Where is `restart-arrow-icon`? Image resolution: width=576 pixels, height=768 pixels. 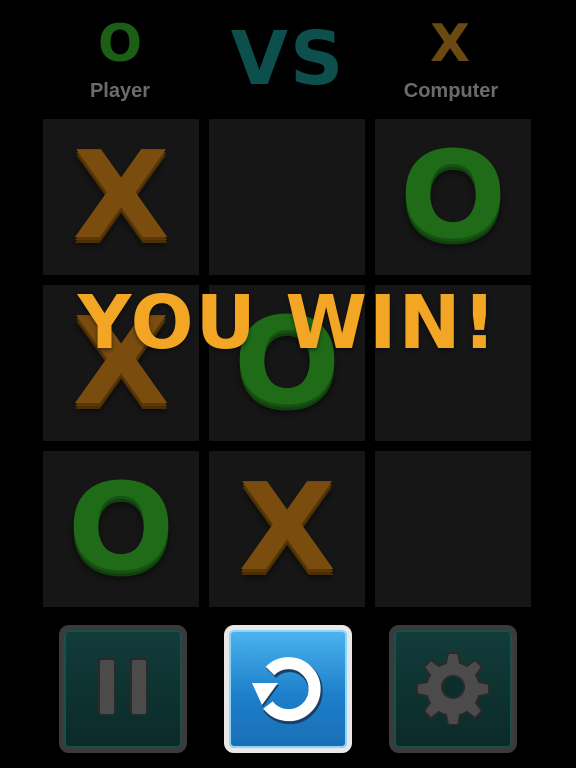 restart-arrow-icon is located at coordinates (288, 689).